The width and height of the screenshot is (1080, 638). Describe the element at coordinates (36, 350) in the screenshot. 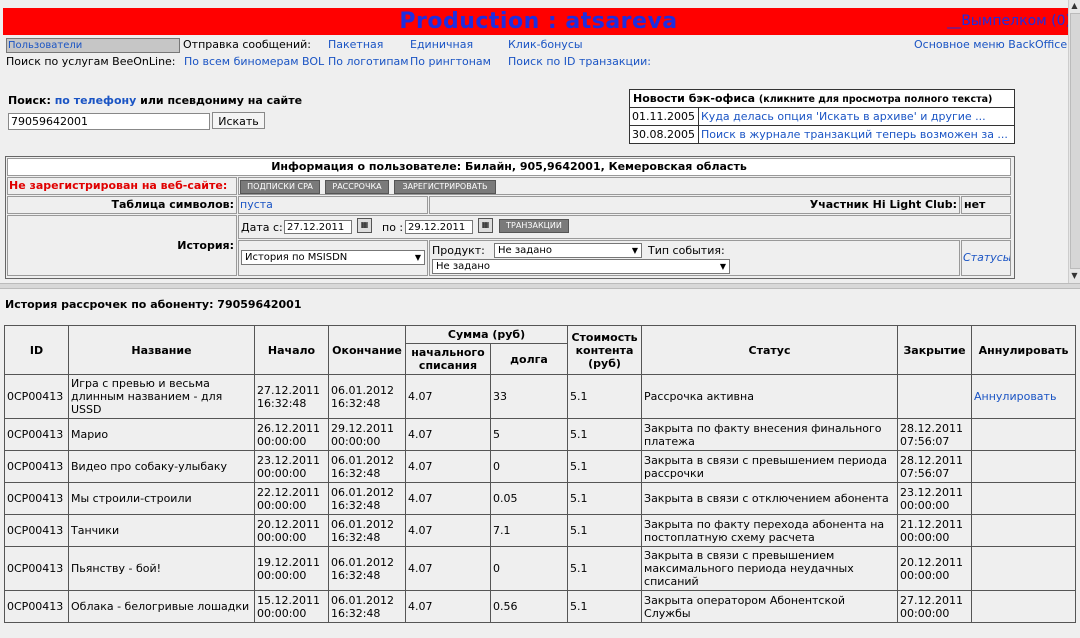

I see `col-id: ID` at that location.